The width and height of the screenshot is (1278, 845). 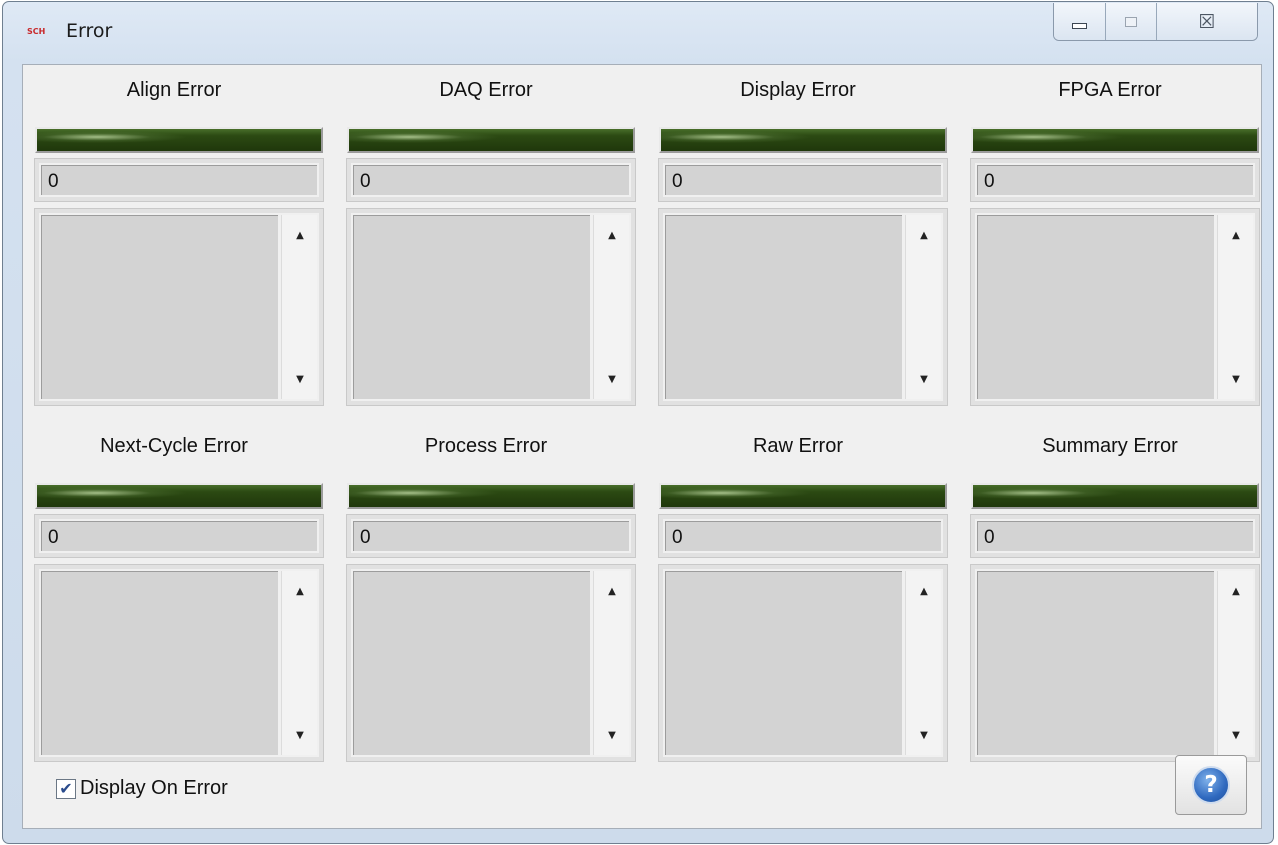 I want to click on minimize-icon, so click(x=1079, y=25).